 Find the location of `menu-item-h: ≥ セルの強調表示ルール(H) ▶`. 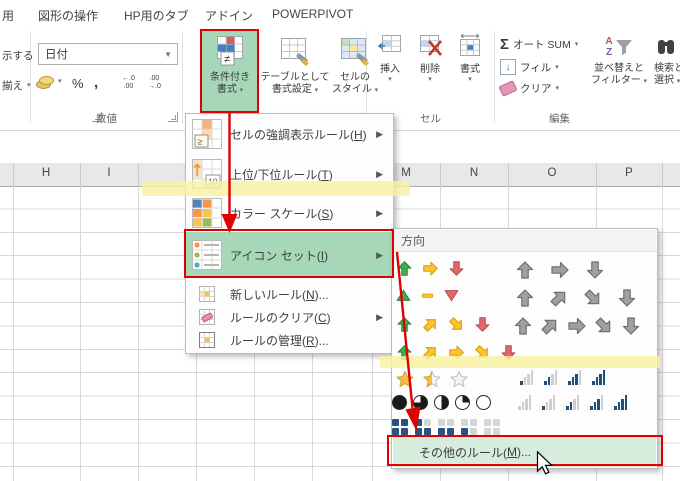

menu-item-h: ≥ セルの強調表示ルール(H) ▶ is located at coordinates (289, 134).